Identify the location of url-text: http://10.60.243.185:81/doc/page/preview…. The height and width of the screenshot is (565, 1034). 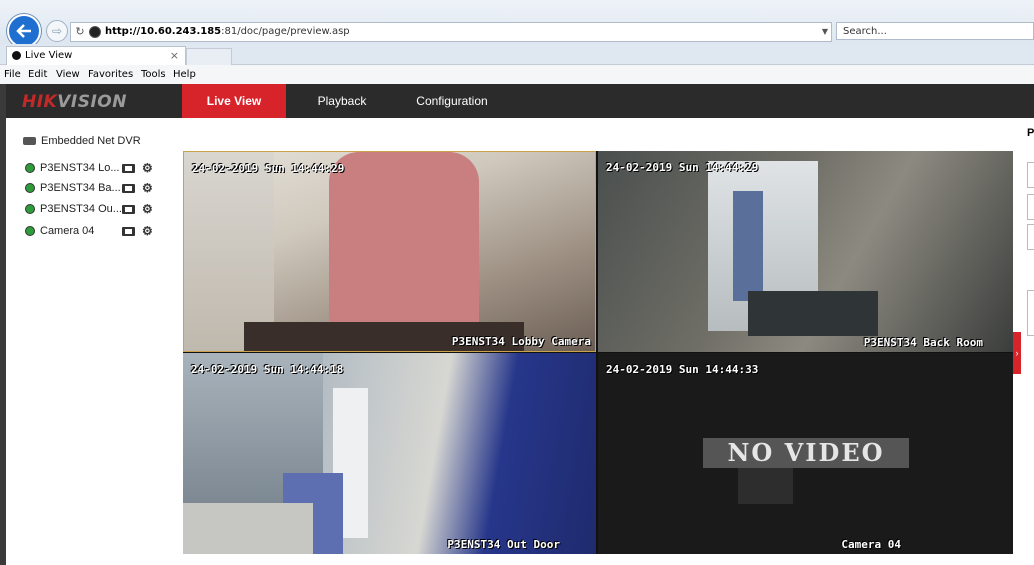
(227, 32).